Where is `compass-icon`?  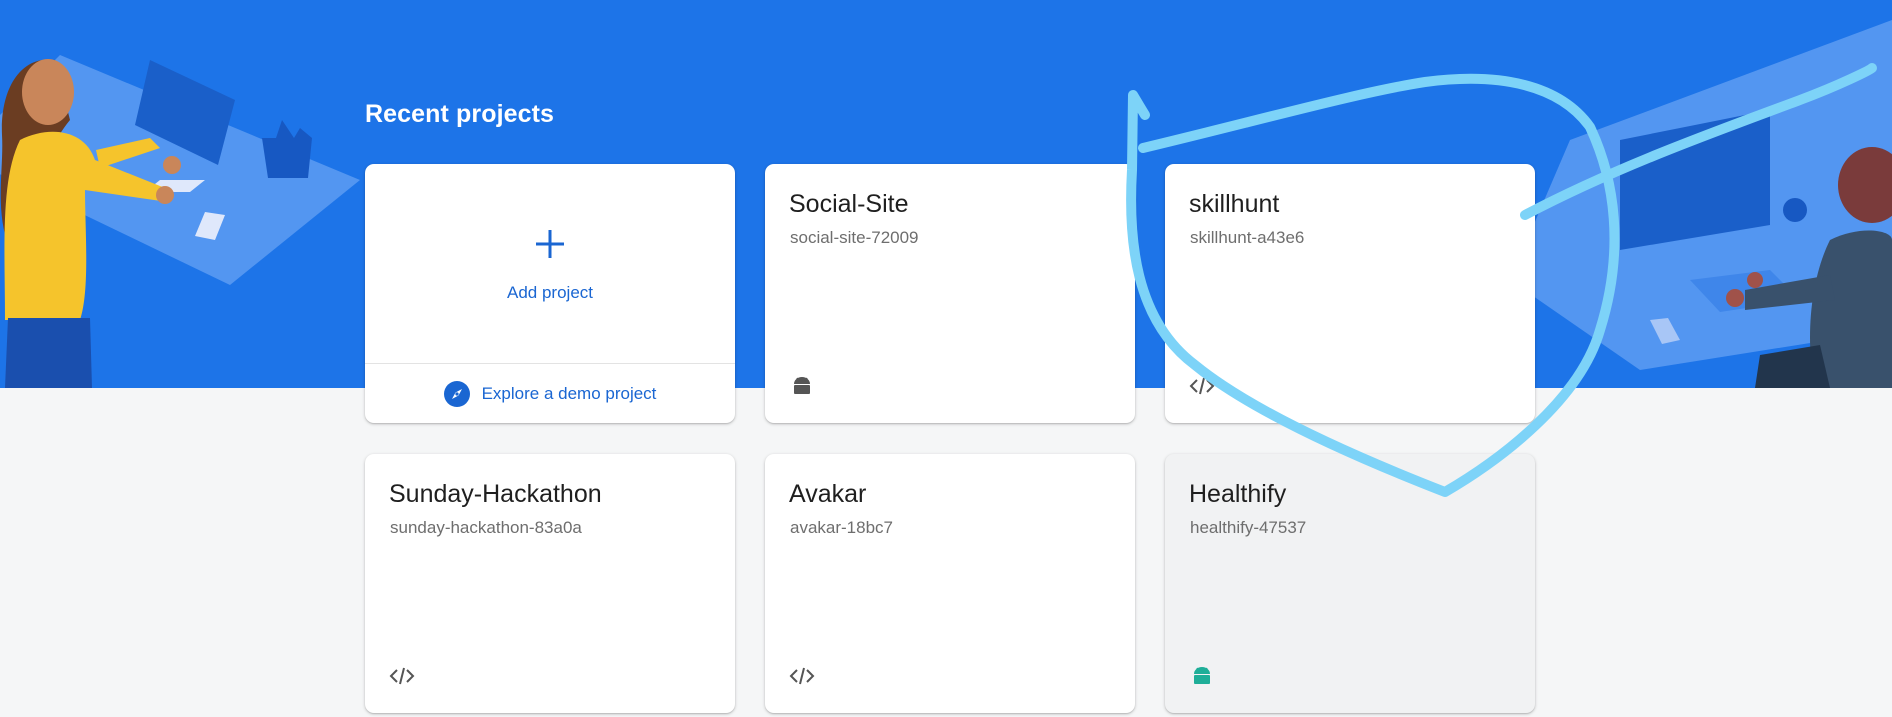 compass-icon is located at coordinates (456, 393).